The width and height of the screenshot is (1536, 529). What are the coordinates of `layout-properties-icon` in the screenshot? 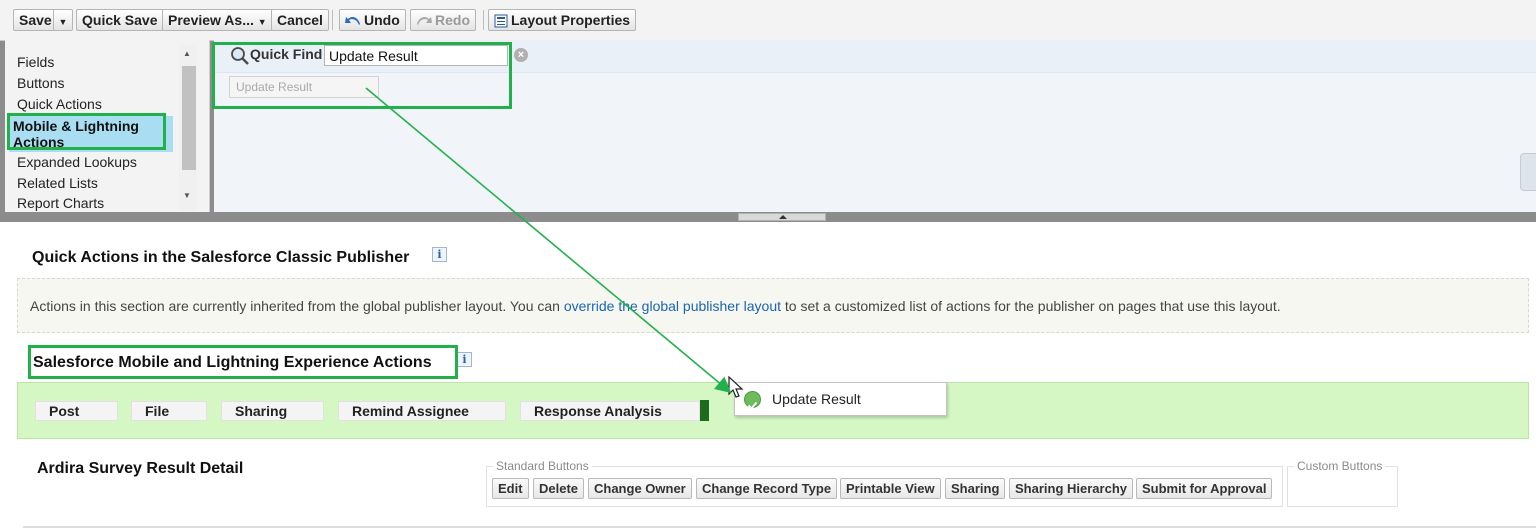 It's located at (501, 21).